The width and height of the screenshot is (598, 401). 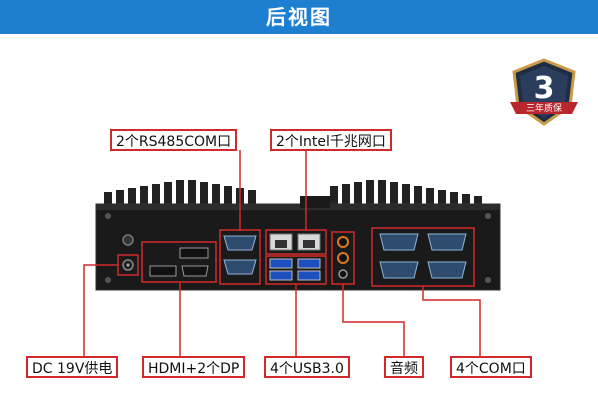 What do you see at coordinates (128, 265) in the screenshot?
I see `dc-jack` at bounding box center [128, 265].